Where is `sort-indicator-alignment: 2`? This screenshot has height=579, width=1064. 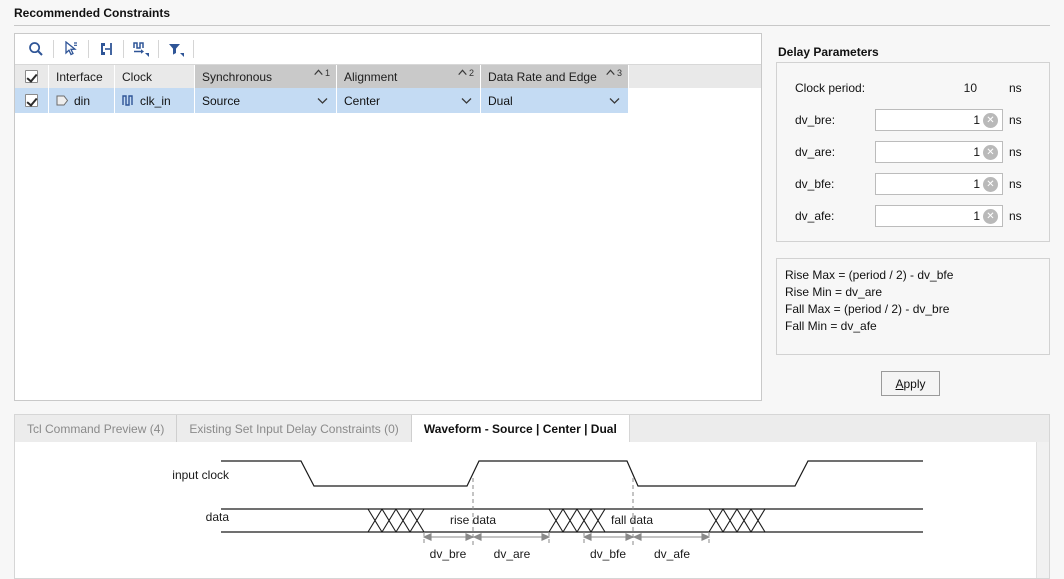
sort-indicator-alignment: 2 is located at coordinates (466, 73).